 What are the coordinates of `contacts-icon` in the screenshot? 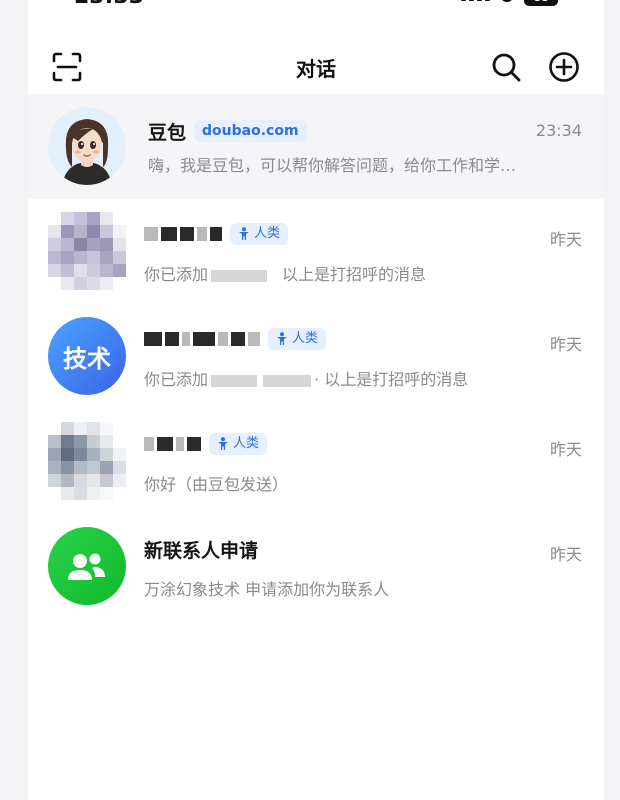 It's located at (86, 566).